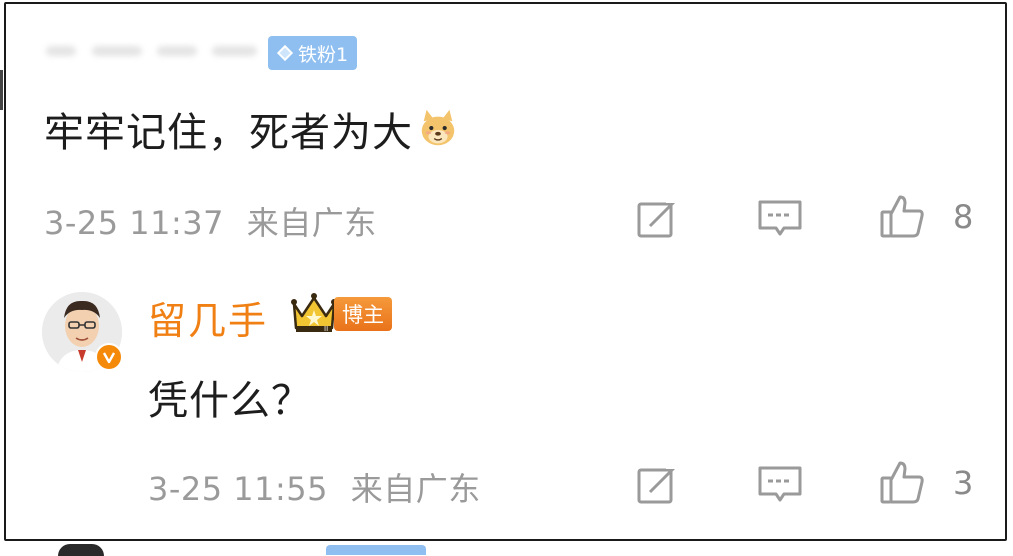 This screenshot has width=1013, height=556. What do you see at coordinates (228, 133) in the screenshot?
I see `comment-text-content: 牢牢记住，死者为大` at bounding box center [228, 133].